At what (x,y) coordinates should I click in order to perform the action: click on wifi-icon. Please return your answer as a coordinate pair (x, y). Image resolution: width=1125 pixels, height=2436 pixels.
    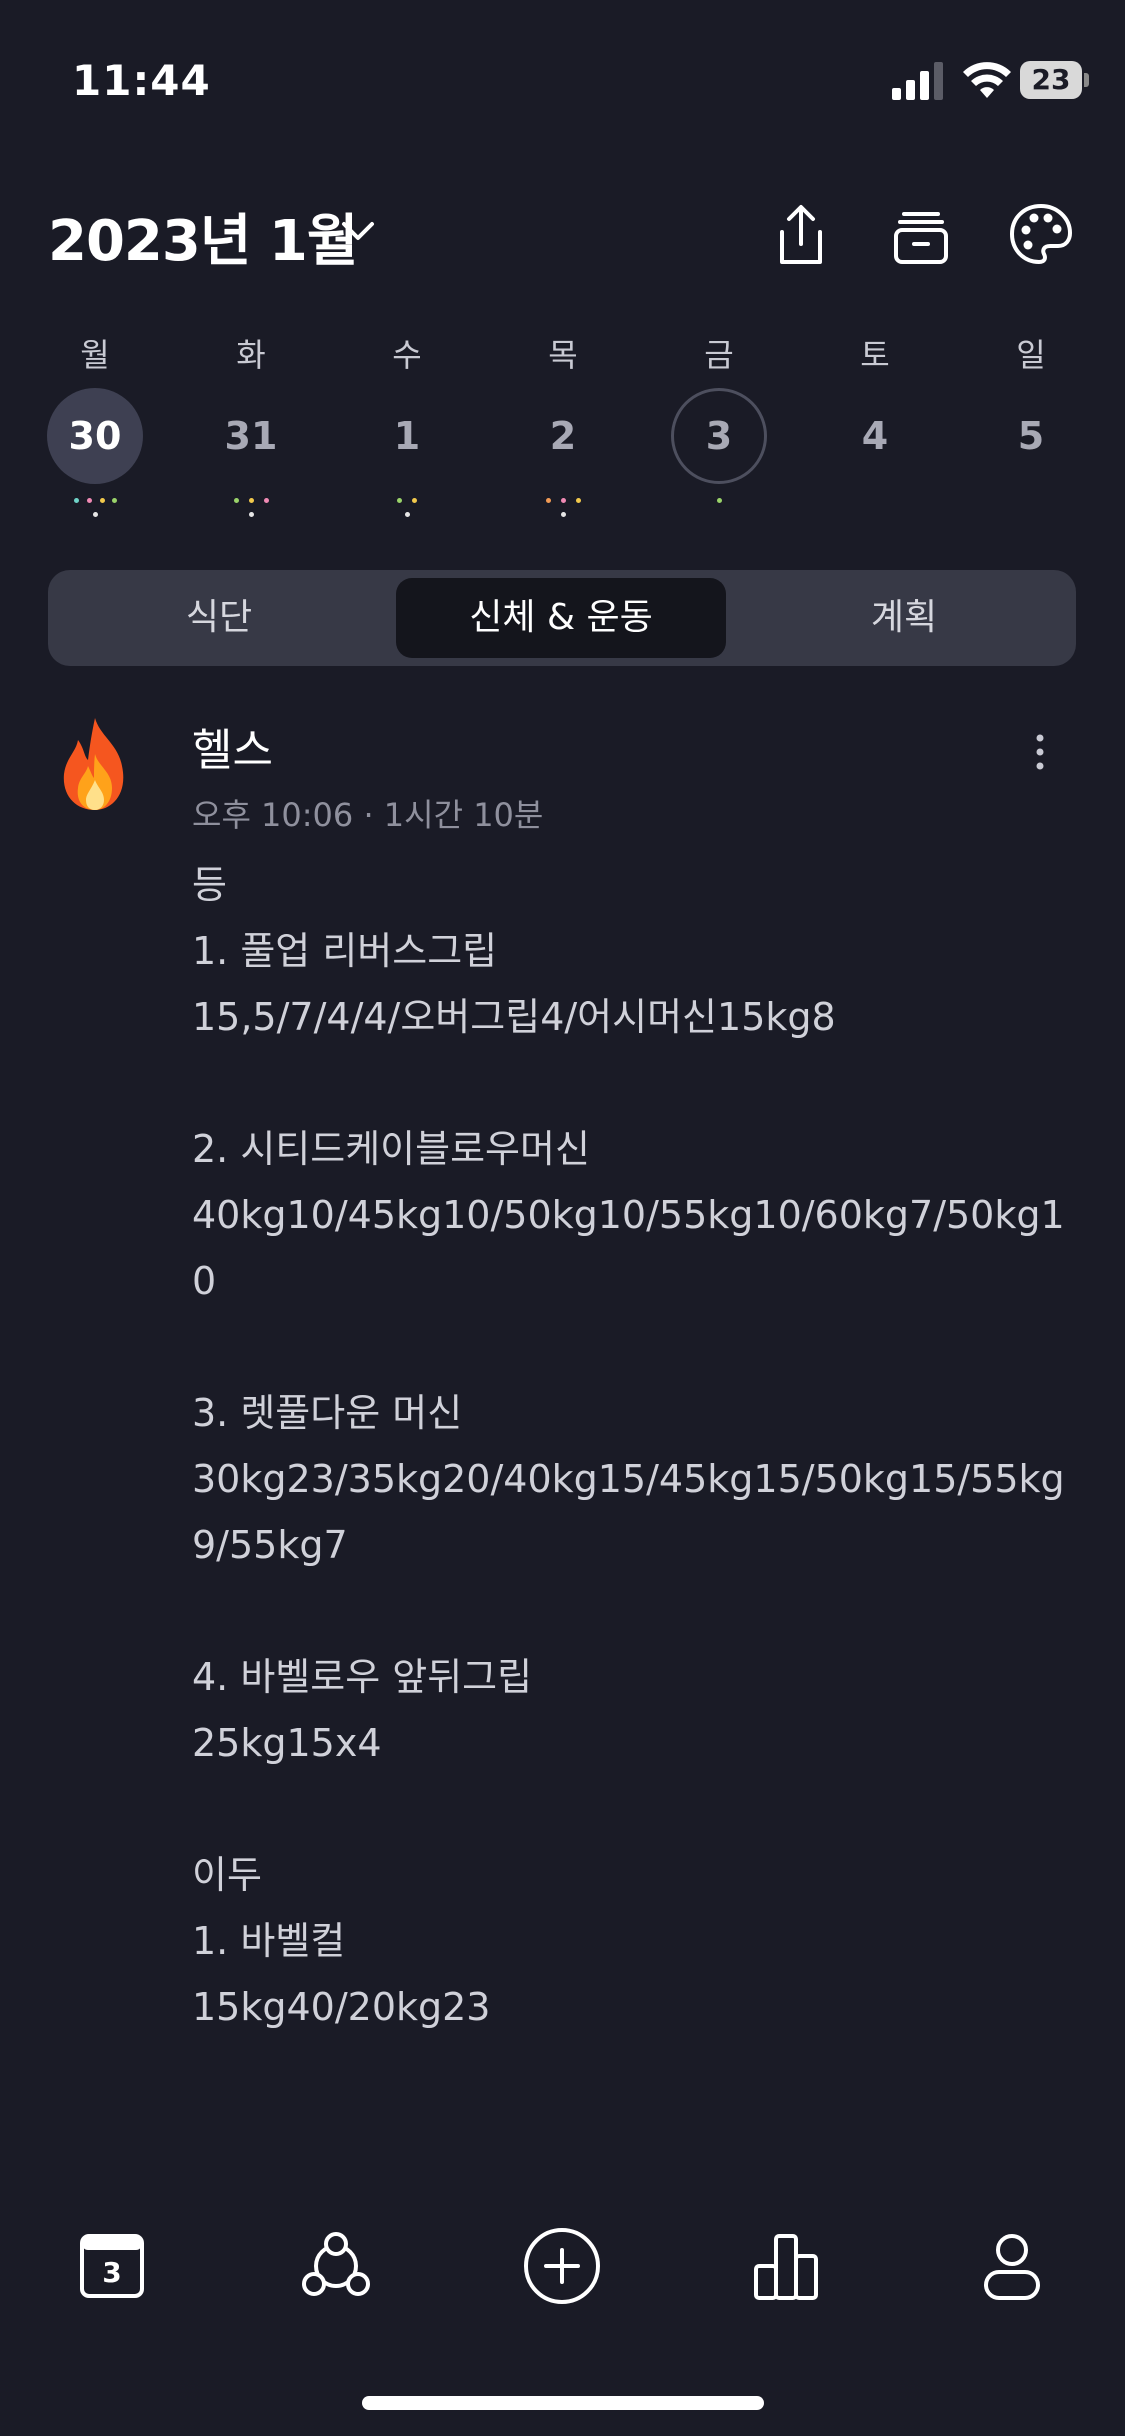
    Looking at the image, I should click on (987, 80).